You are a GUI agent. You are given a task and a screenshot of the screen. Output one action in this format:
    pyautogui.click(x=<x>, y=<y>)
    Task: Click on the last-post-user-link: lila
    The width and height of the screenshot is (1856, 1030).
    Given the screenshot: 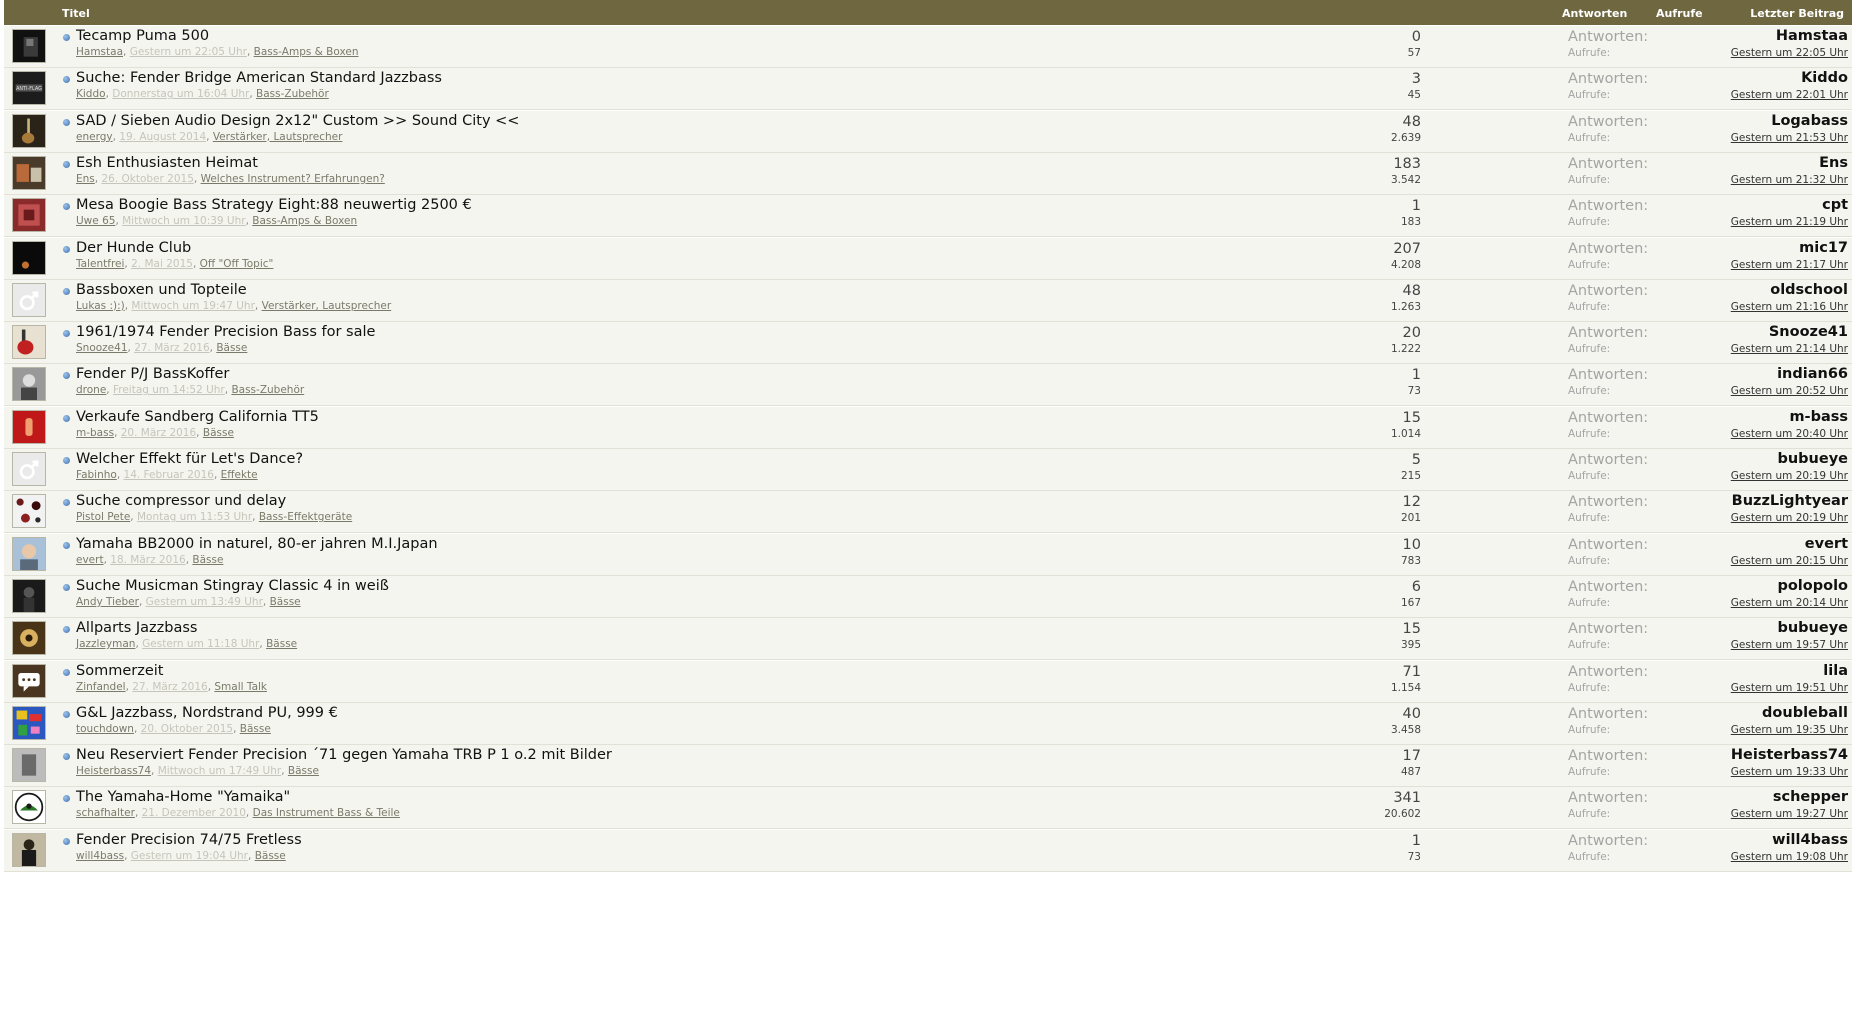 What is the action you would take?
    pyautogui.click(x=1835, y=671)
    